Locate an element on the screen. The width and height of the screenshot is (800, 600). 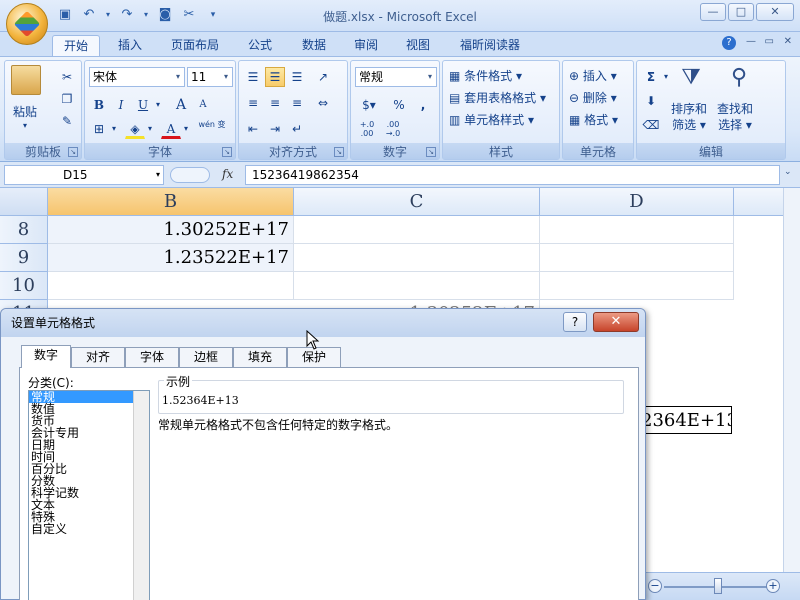
align-middle-icon: ☰ is located at coordinates (275, 77).